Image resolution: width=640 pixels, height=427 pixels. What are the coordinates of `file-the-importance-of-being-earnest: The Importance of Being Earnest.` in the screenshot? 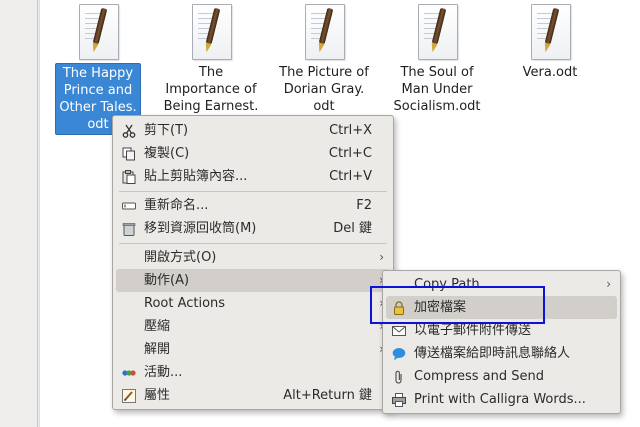 It's located at (211, 60).